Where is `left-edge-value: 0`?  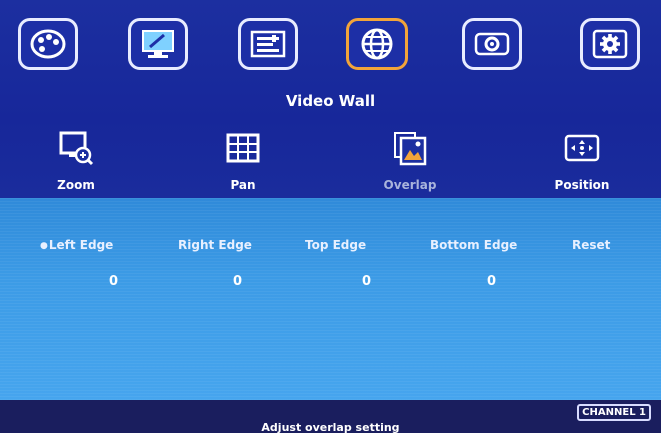 left-edge-value: 0 is located at coordinates (113, 281).